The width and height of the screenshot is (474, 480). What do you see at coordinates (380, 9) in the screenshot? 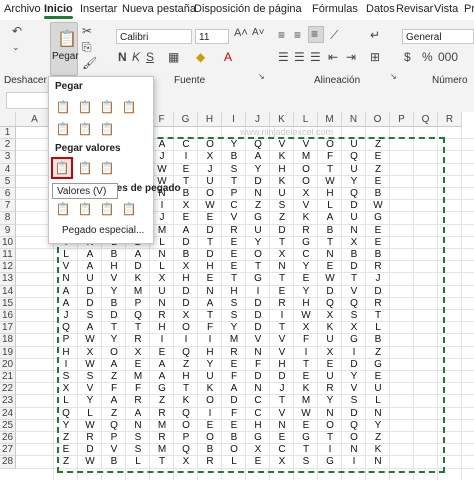
I see `tab-datos: Datos` at bounding box center [380, 9].